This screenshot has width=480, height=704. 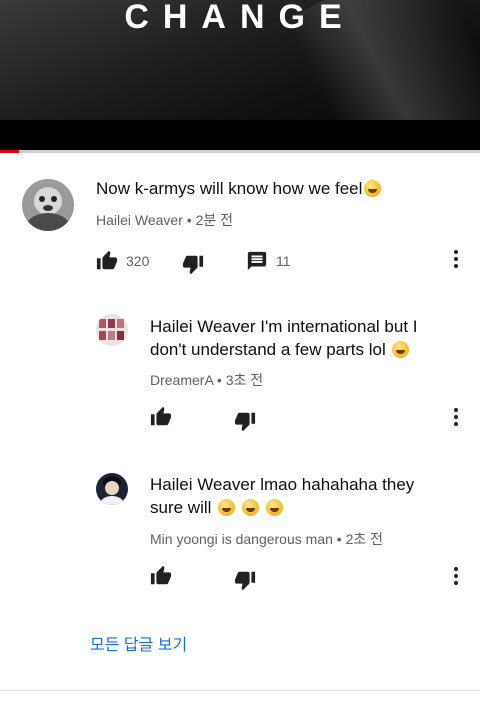 What do you see at coordinates (229, 188) in the screenshot?
I see `comment-body: Now k-armys will know how we feel` at bounding box center [229, 188].